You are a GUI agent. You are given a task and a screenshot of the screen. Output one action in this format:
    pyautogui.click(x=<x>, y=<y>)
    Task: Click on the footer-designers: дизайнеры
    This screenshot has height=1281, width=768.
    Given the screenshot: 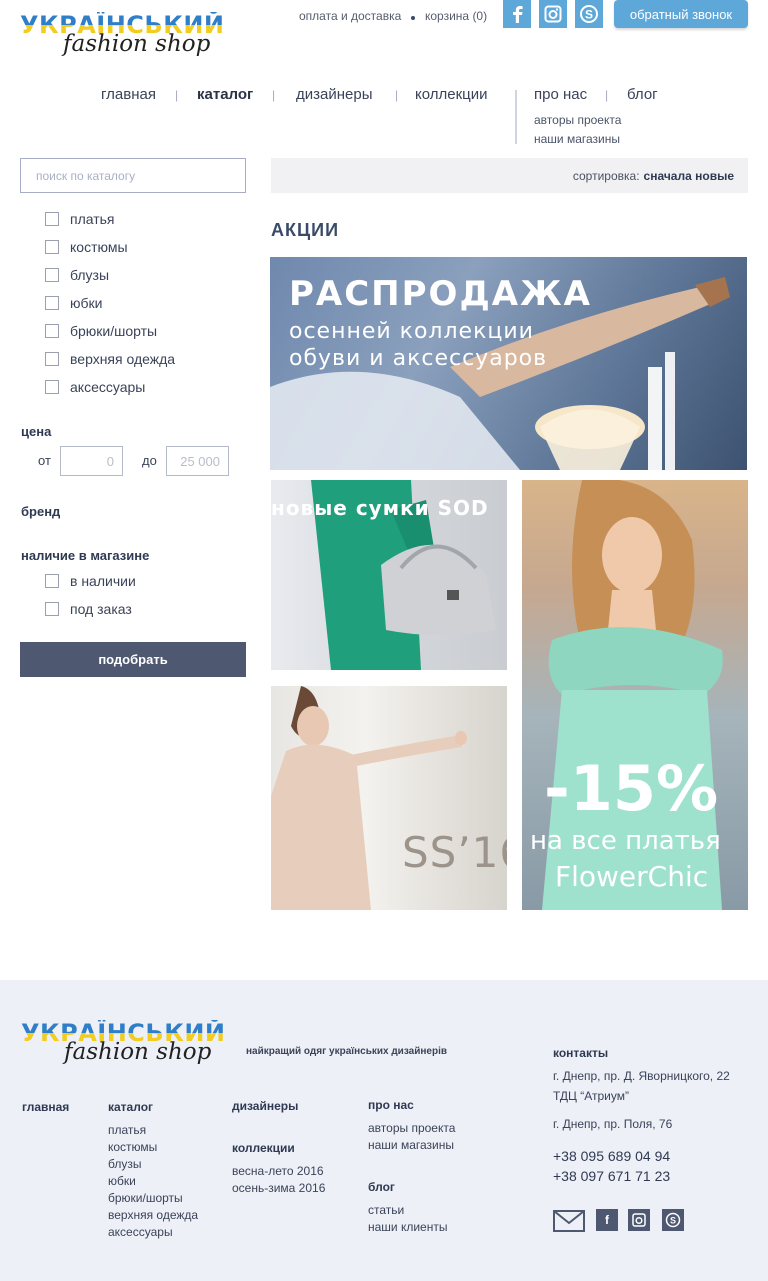 What is the action you would take?
    pyautogui.click(x=265, y=1106)
    